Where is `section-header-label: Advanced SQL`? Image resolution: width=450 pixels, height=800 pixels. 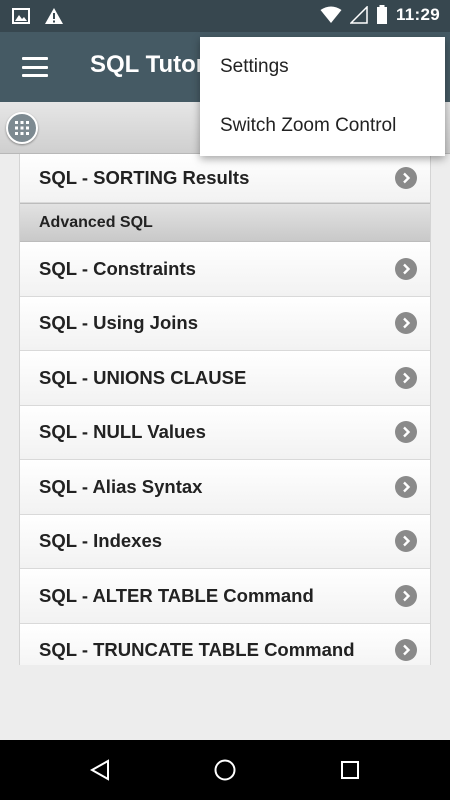 section-header-label: Advanced SQL is located at coordinates (96, 222).